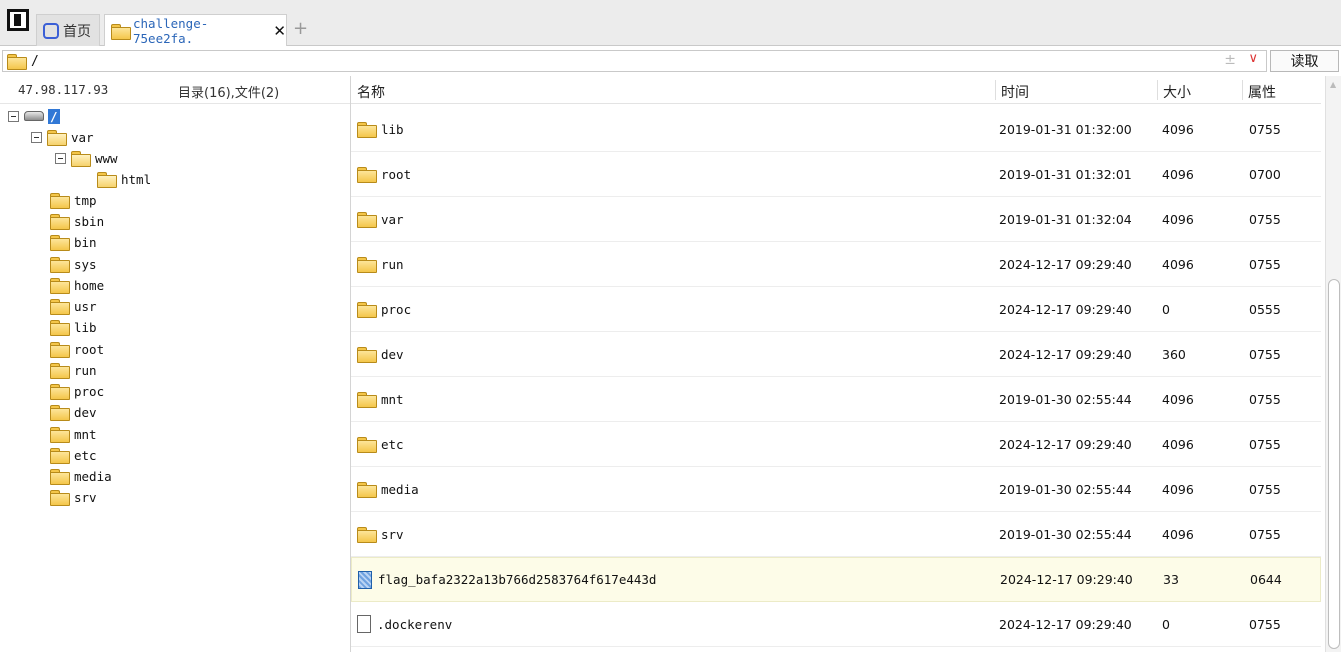 Image resolution: width=1341 pixels, height=652 pixels. Describe the element at coordinates (18, 20) in the screenshot. I see `app-logo-icon` at that location.